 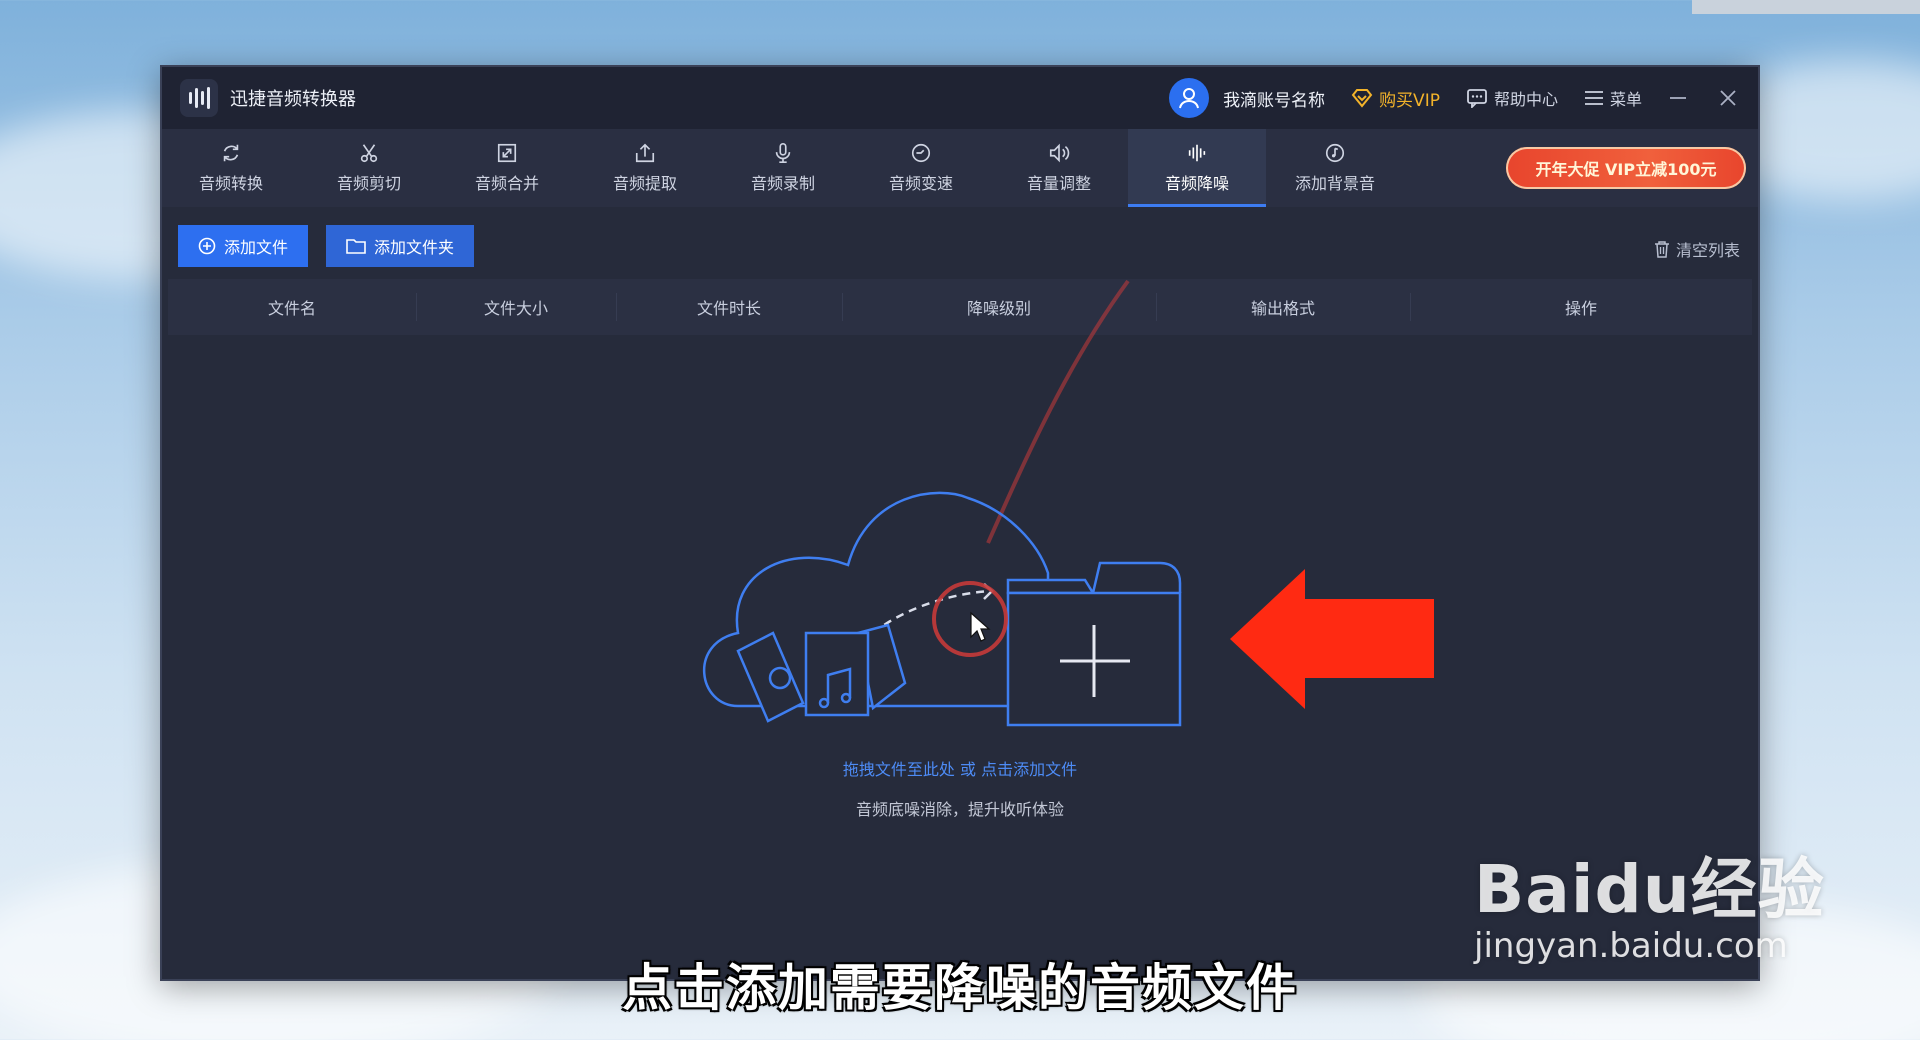 I want to click on minimize-button, so click(x=1678, y=98).